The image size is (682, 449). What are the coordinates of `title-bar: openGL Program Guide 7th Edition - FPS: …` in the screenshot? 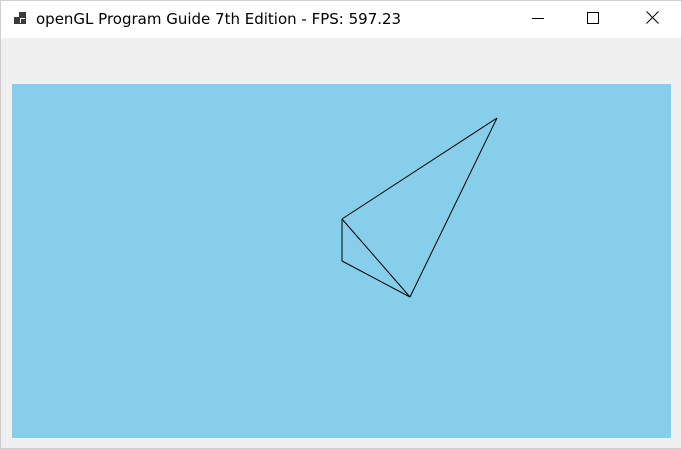 It's located at (341, 19).